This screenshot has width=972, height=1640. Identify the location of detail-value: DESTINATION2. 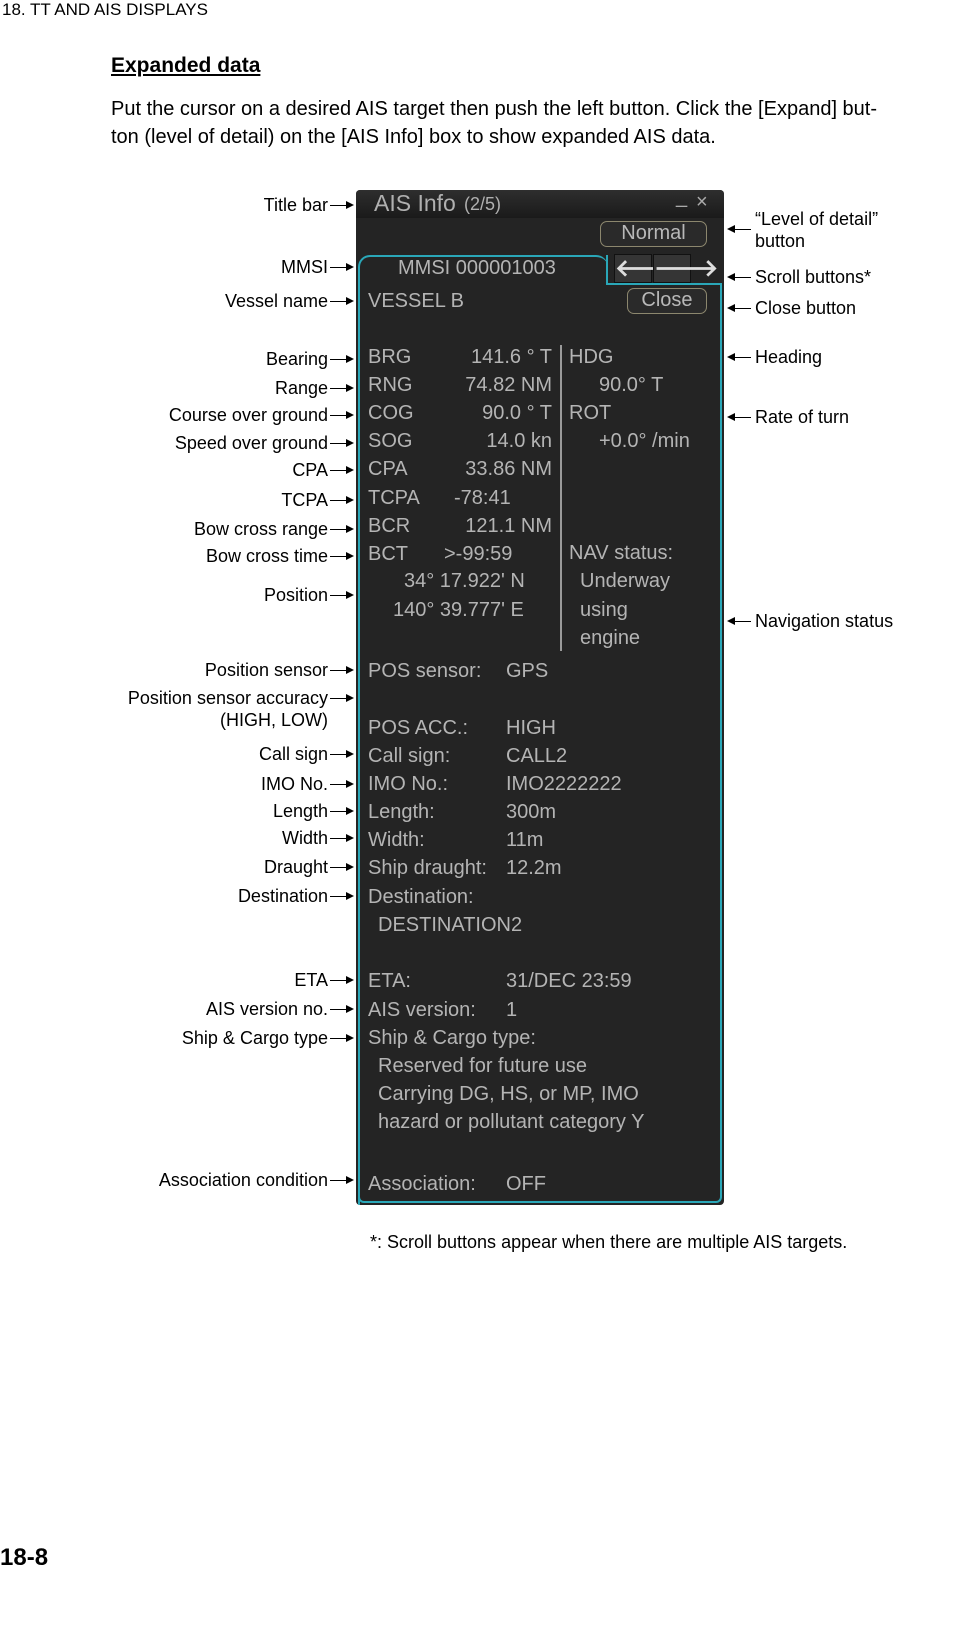
(450, 925).